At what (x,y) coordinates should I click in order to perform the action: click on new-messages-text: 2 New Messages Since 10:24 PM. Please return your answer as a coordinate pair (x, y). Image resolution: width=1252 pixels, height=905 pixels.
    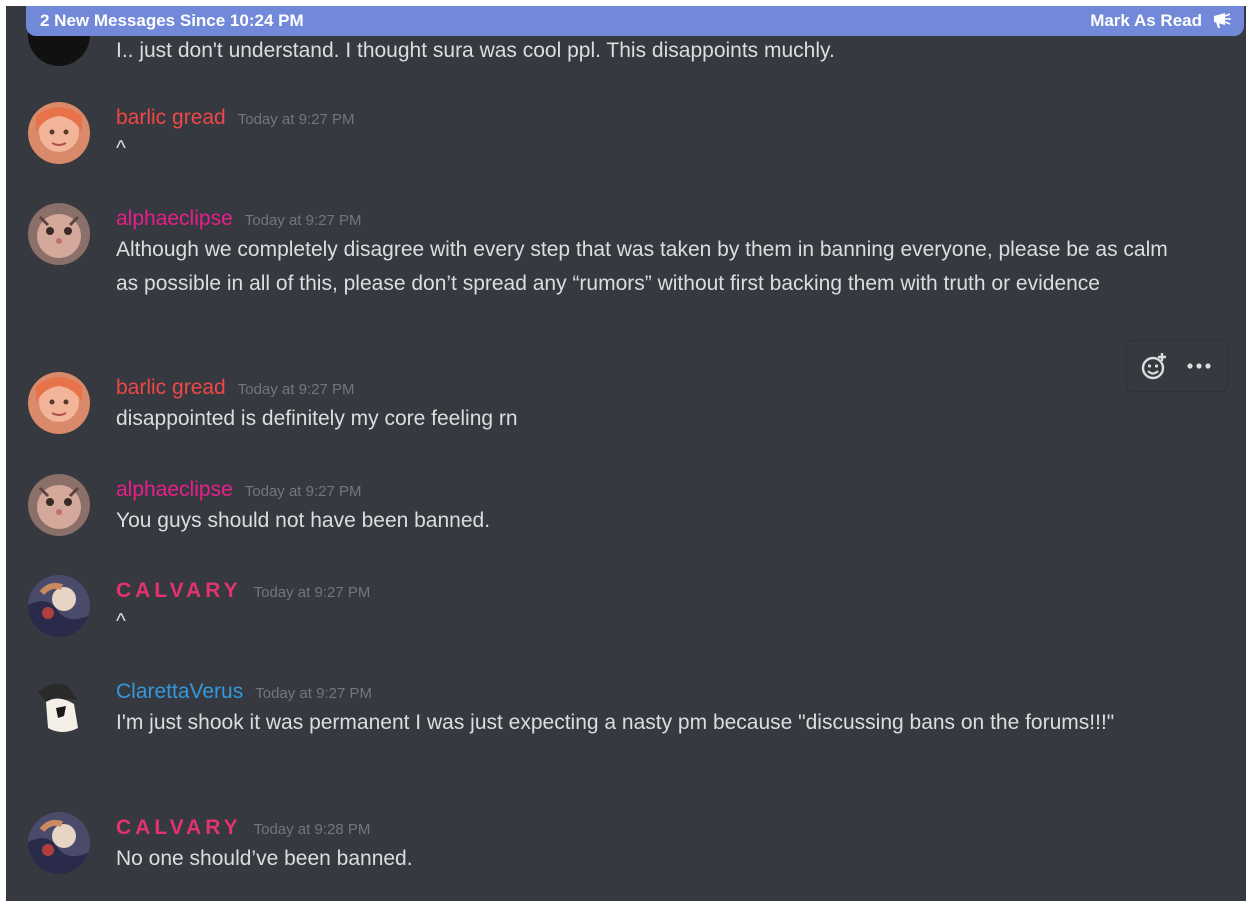
    Looking at the image, I should click on (172, 20).